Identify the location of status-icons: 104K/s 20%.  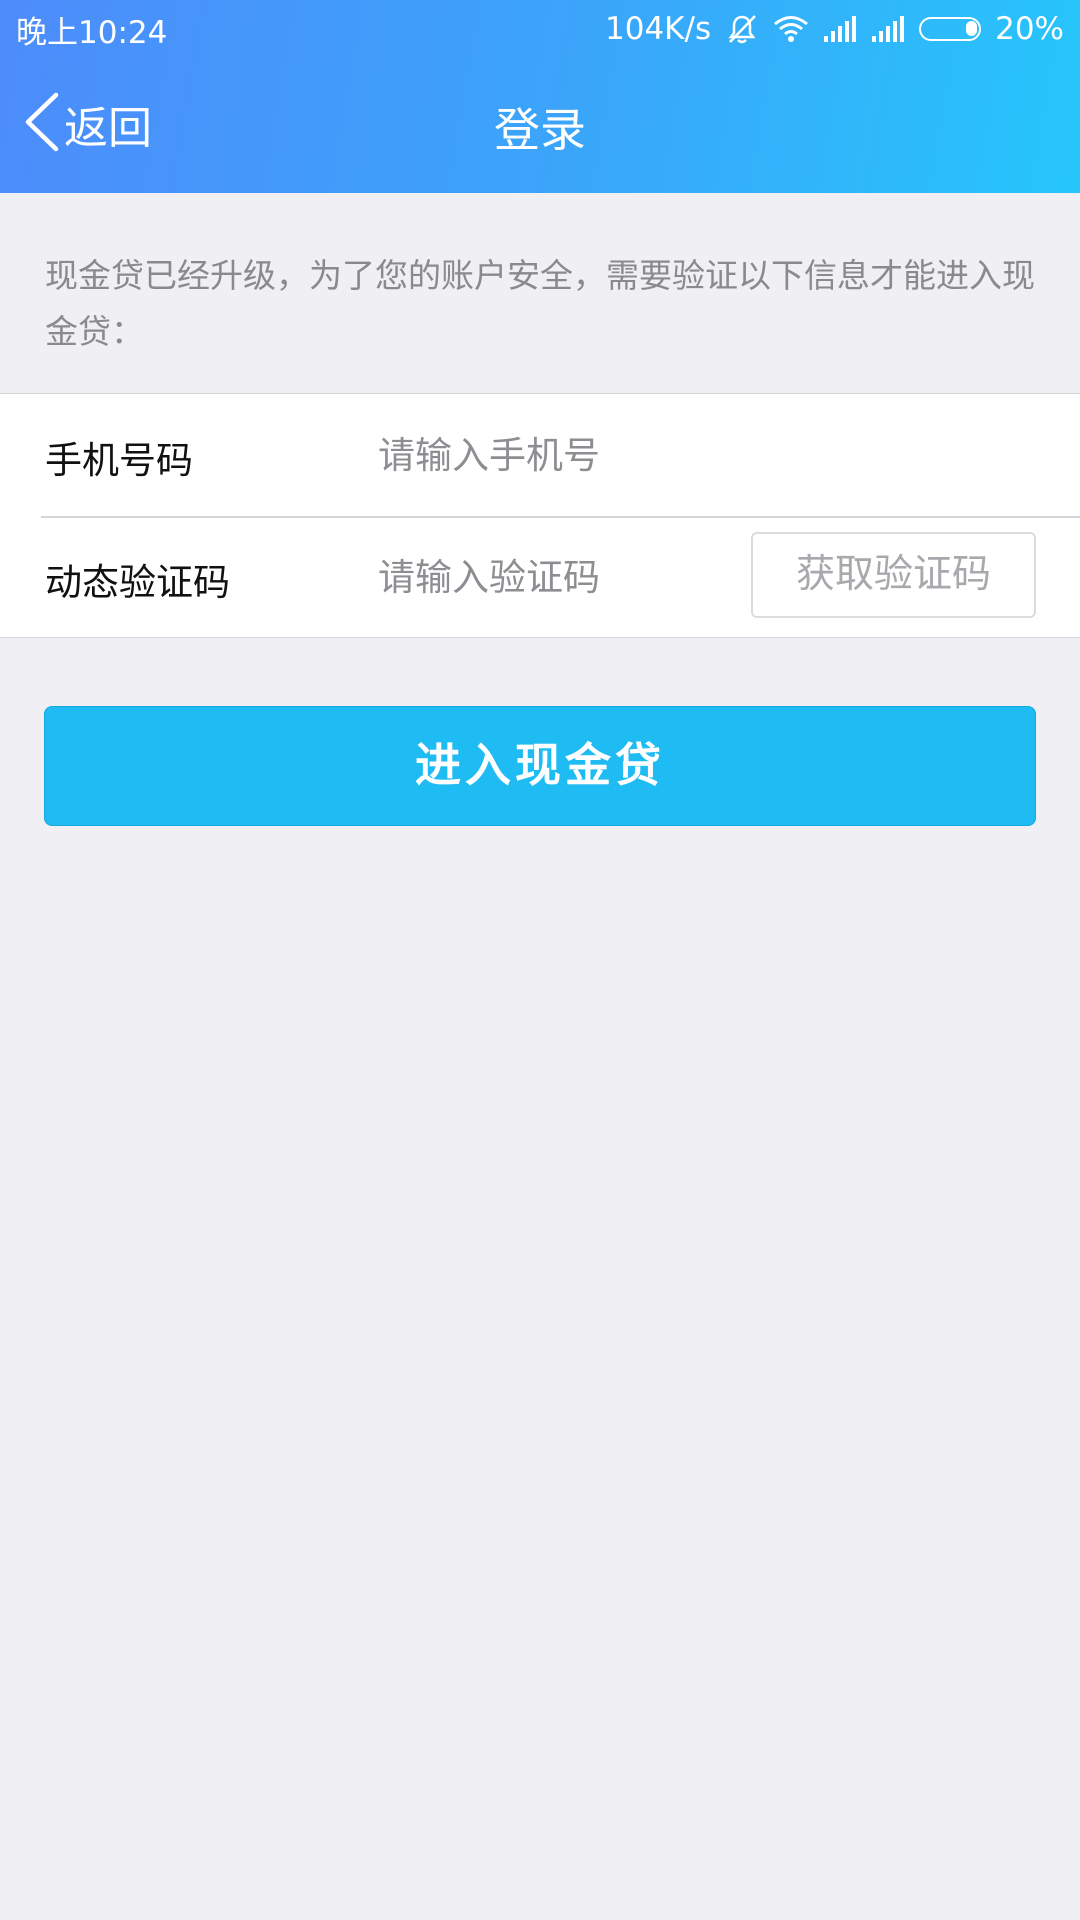
(834, 29).